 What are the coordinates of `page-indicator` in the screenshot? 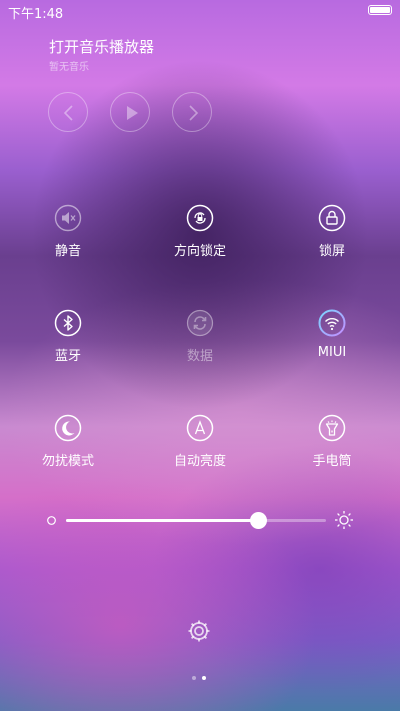 It's located at (200, 679).